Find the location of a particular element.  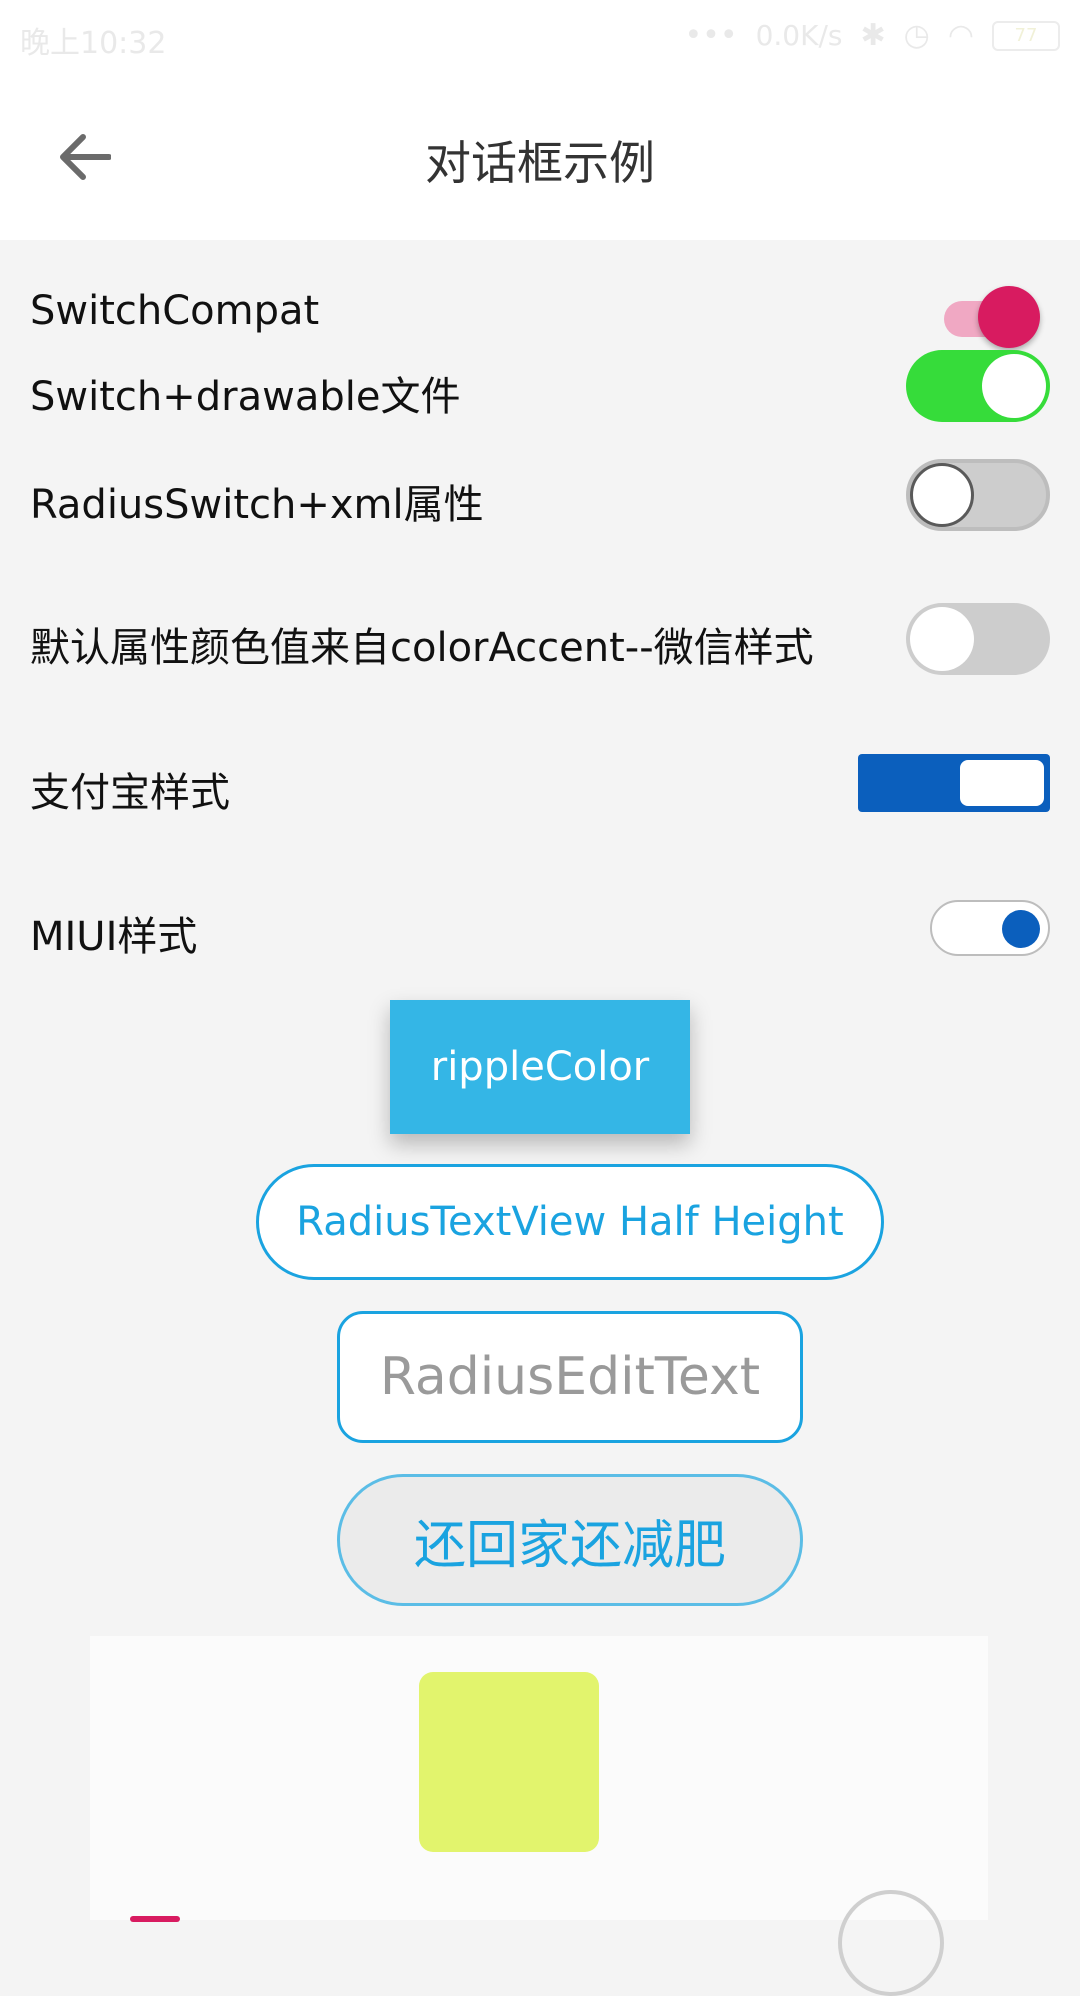

switch-drawable-switch is located at coordinates (978, 386).